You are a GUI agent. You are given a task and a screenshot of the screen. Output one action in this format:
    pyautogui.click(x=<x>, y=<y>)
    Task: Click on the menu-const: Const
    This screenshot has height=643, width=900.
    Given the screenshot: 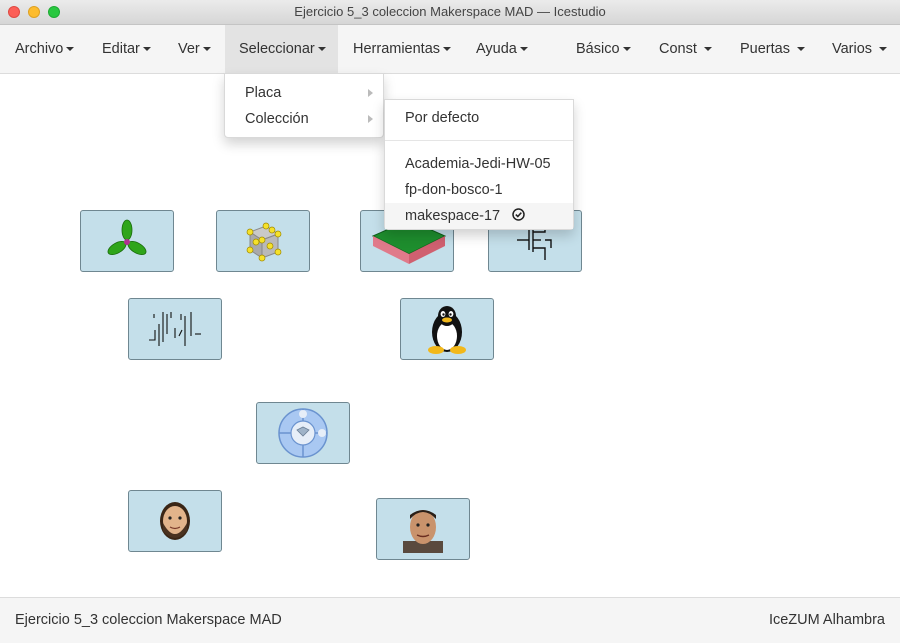 What is the action you would take?
    pyautogui.click(x=685, y=49)
    